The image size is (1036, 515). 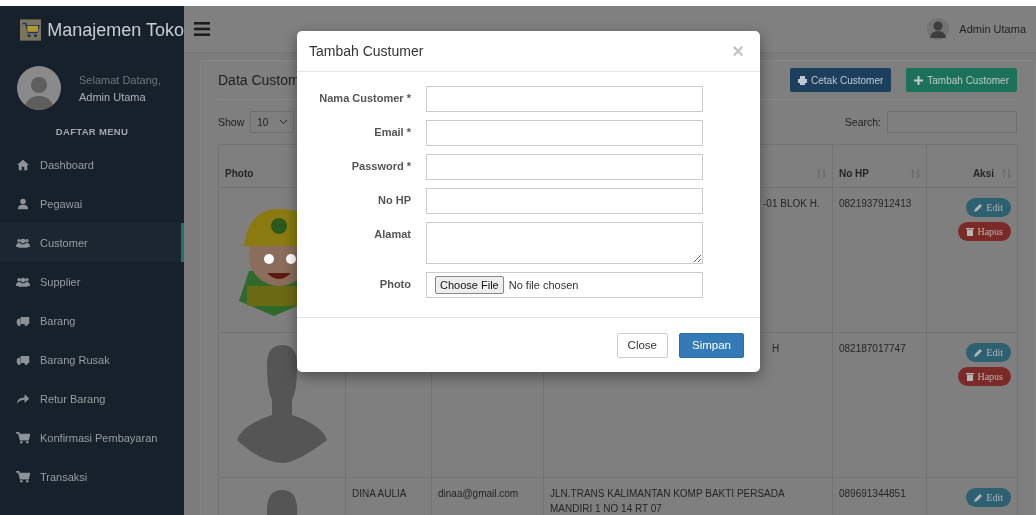 I want to click on page-size-select: 10, so click(x=272, y=122).